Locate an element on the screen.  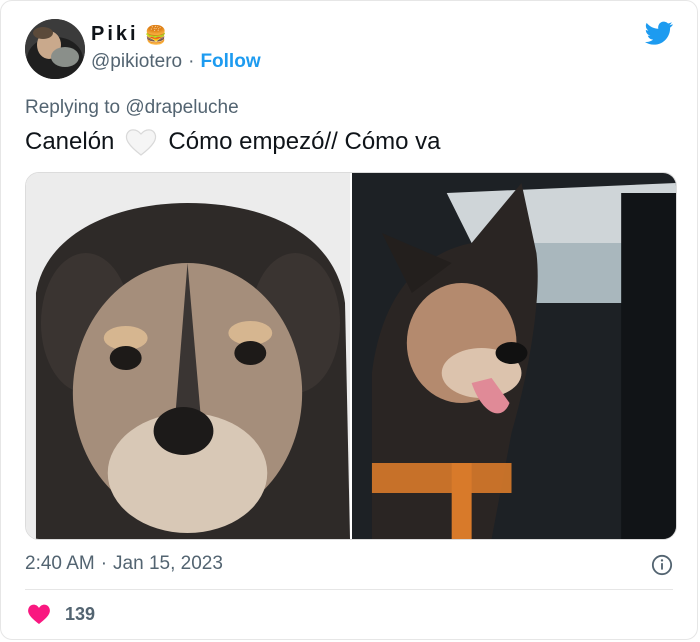
avatar is located at coordinates (55, 49).